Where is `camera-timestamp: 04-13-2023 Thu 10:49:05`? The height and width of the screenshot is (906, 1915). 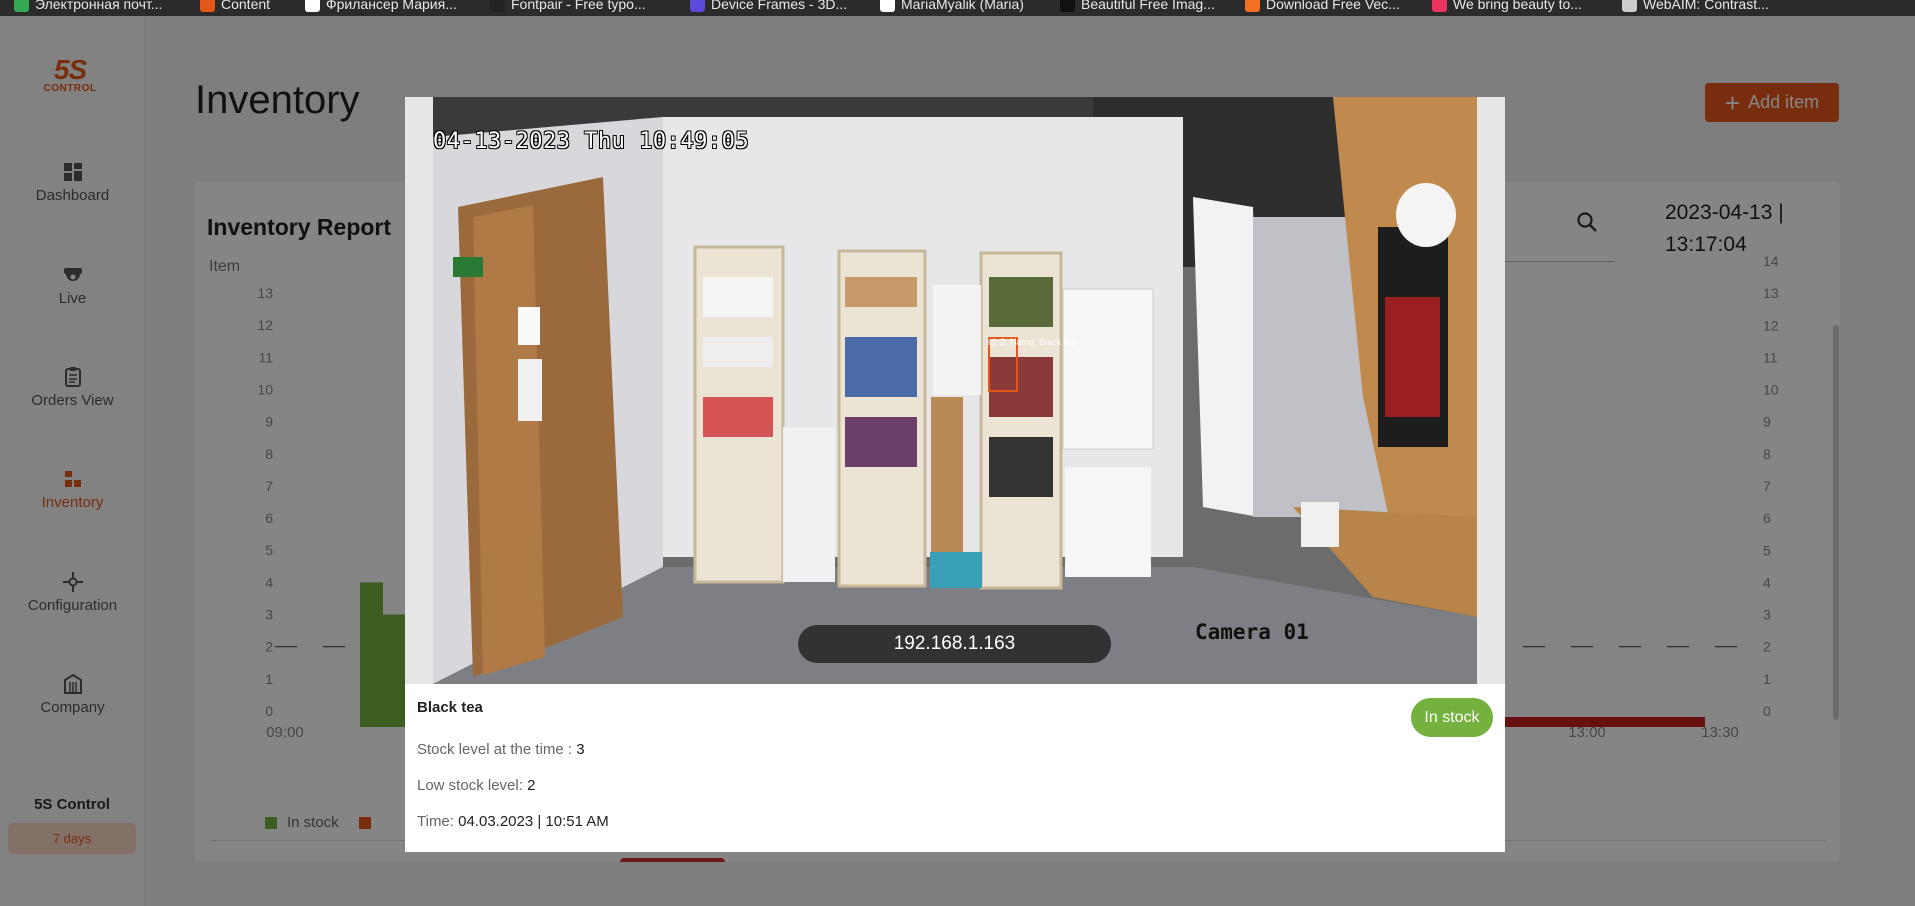 camera-timestamp: 04-13-2023 Thu 10:49:05 is located at coordinates (591, 141).